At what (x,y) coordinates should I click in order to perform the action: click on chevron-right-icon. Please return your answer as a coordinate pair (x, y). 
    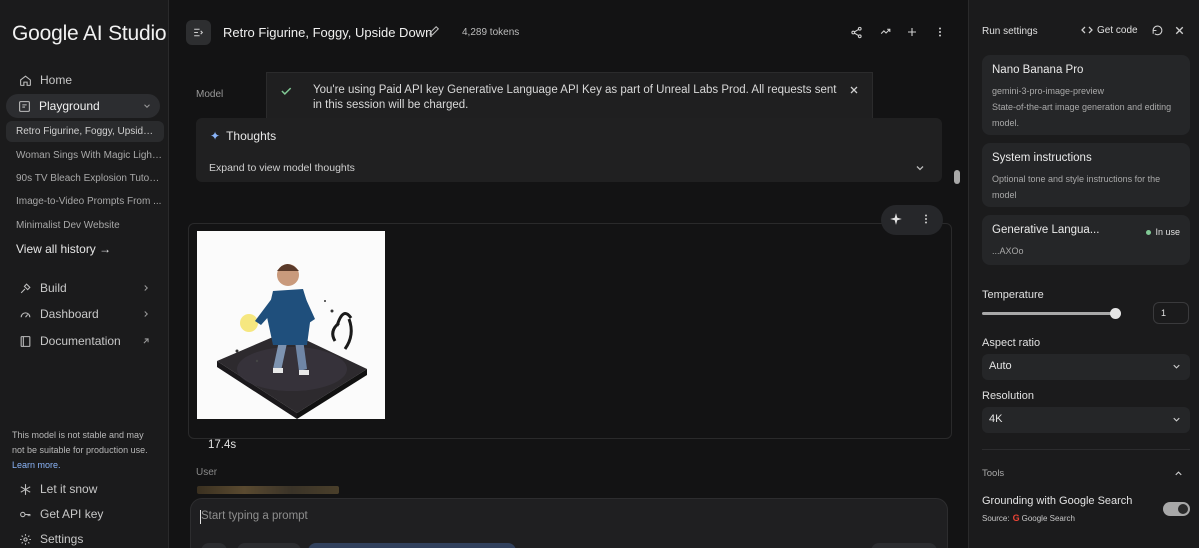
    Looking at the image, I should click on (146, 314).